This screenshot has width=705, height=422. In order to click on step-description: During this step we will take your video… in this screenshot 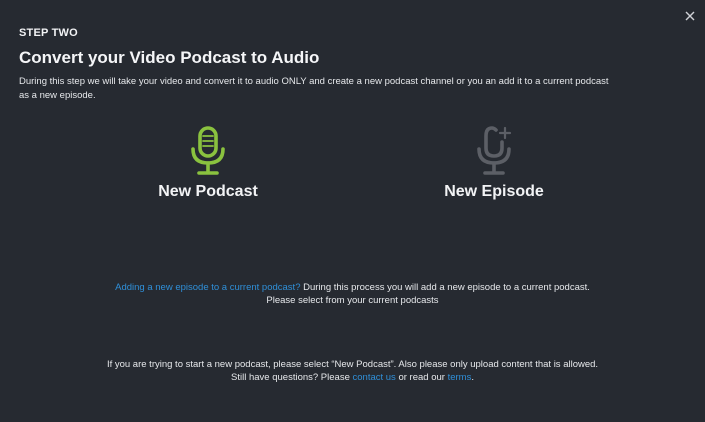, I will do `click(314, 88)`.